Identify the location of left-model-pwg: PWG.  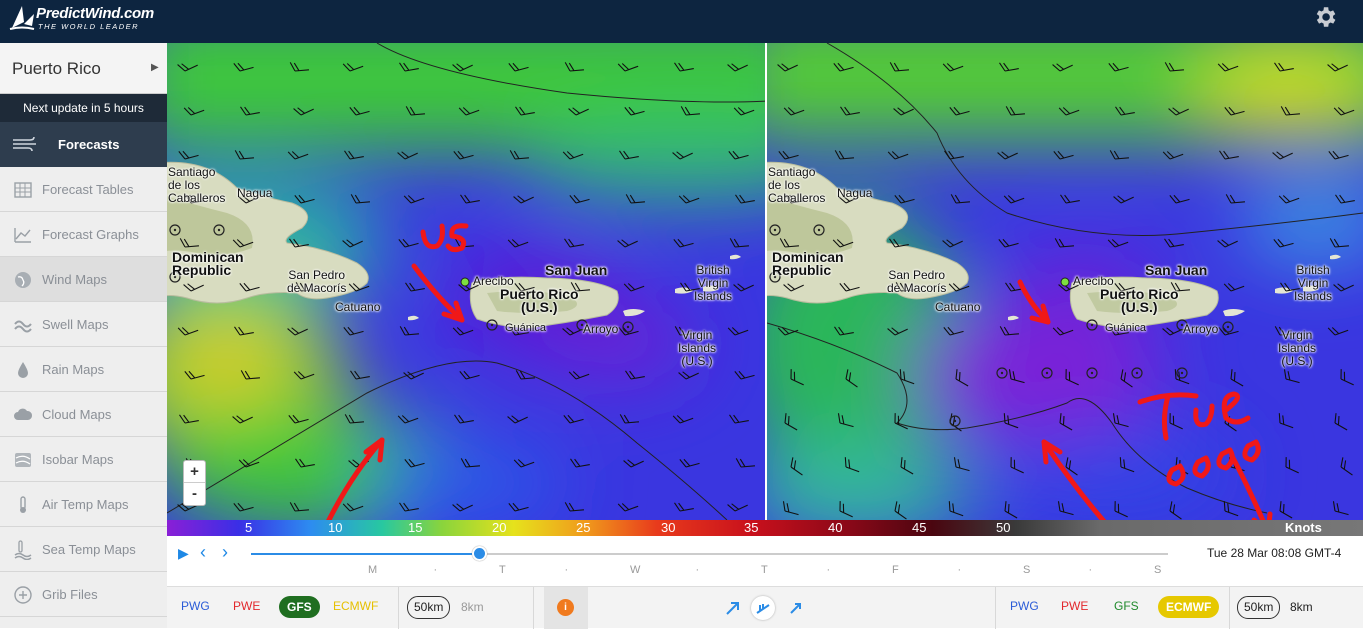
(195, 606).